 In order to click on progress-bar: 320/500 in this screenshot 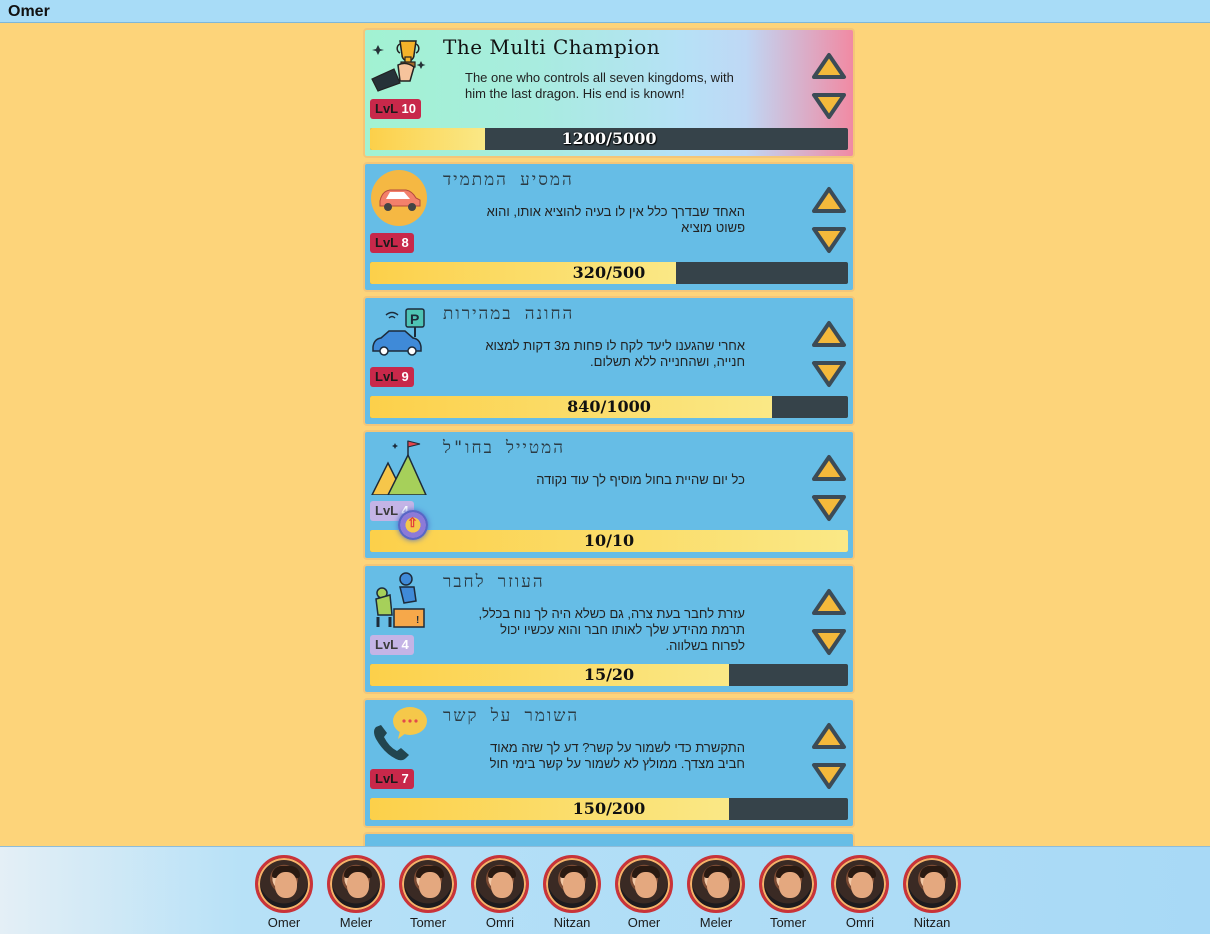, I will do `click(609, 273)`.